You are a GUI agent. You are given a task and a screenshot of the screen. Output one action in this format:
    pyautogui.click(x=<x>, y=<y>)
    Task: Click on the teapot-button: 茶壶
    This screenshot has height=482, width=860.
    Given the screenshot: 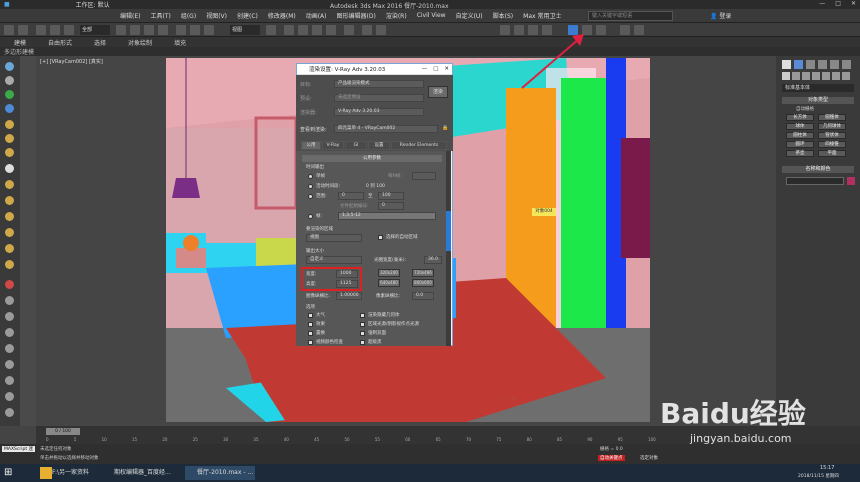 What is the action you would take?
    pyautogui.click(x=800, y=153)
    